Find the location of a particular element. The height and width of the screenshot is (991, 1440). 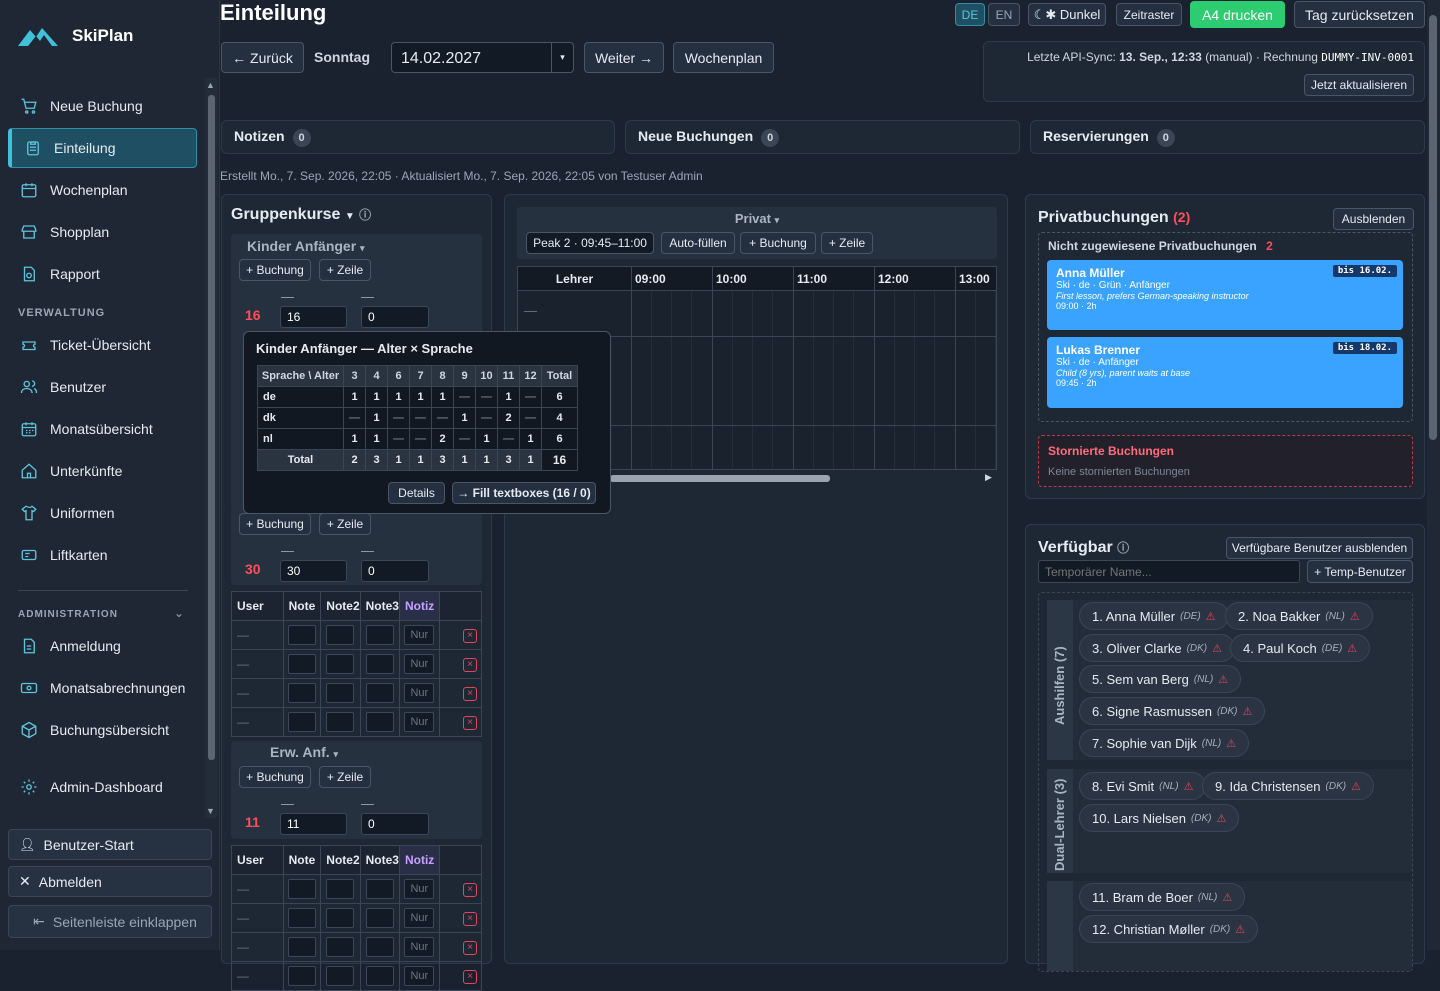

available-user-chip: 5. Sem van Berg (NL) ⚠ is located at coordinates (1160, 679).